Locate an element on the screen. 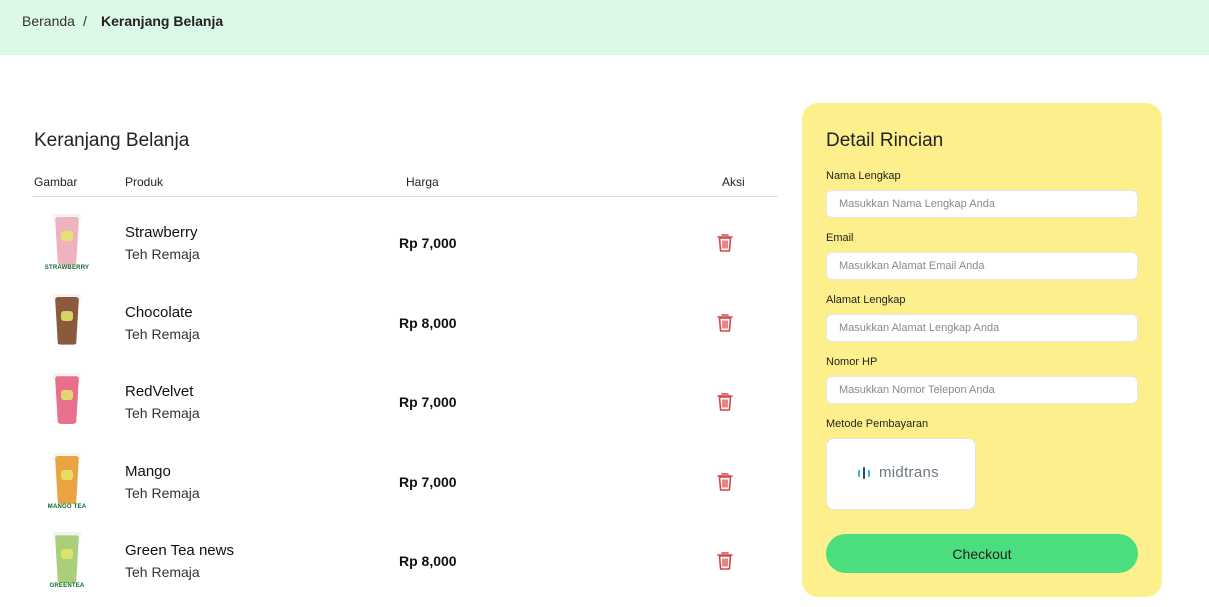 Image resolution: width=1209 pixels, height=607 pixels. product-image: GREENTEA is located at coordinates (67, 561).